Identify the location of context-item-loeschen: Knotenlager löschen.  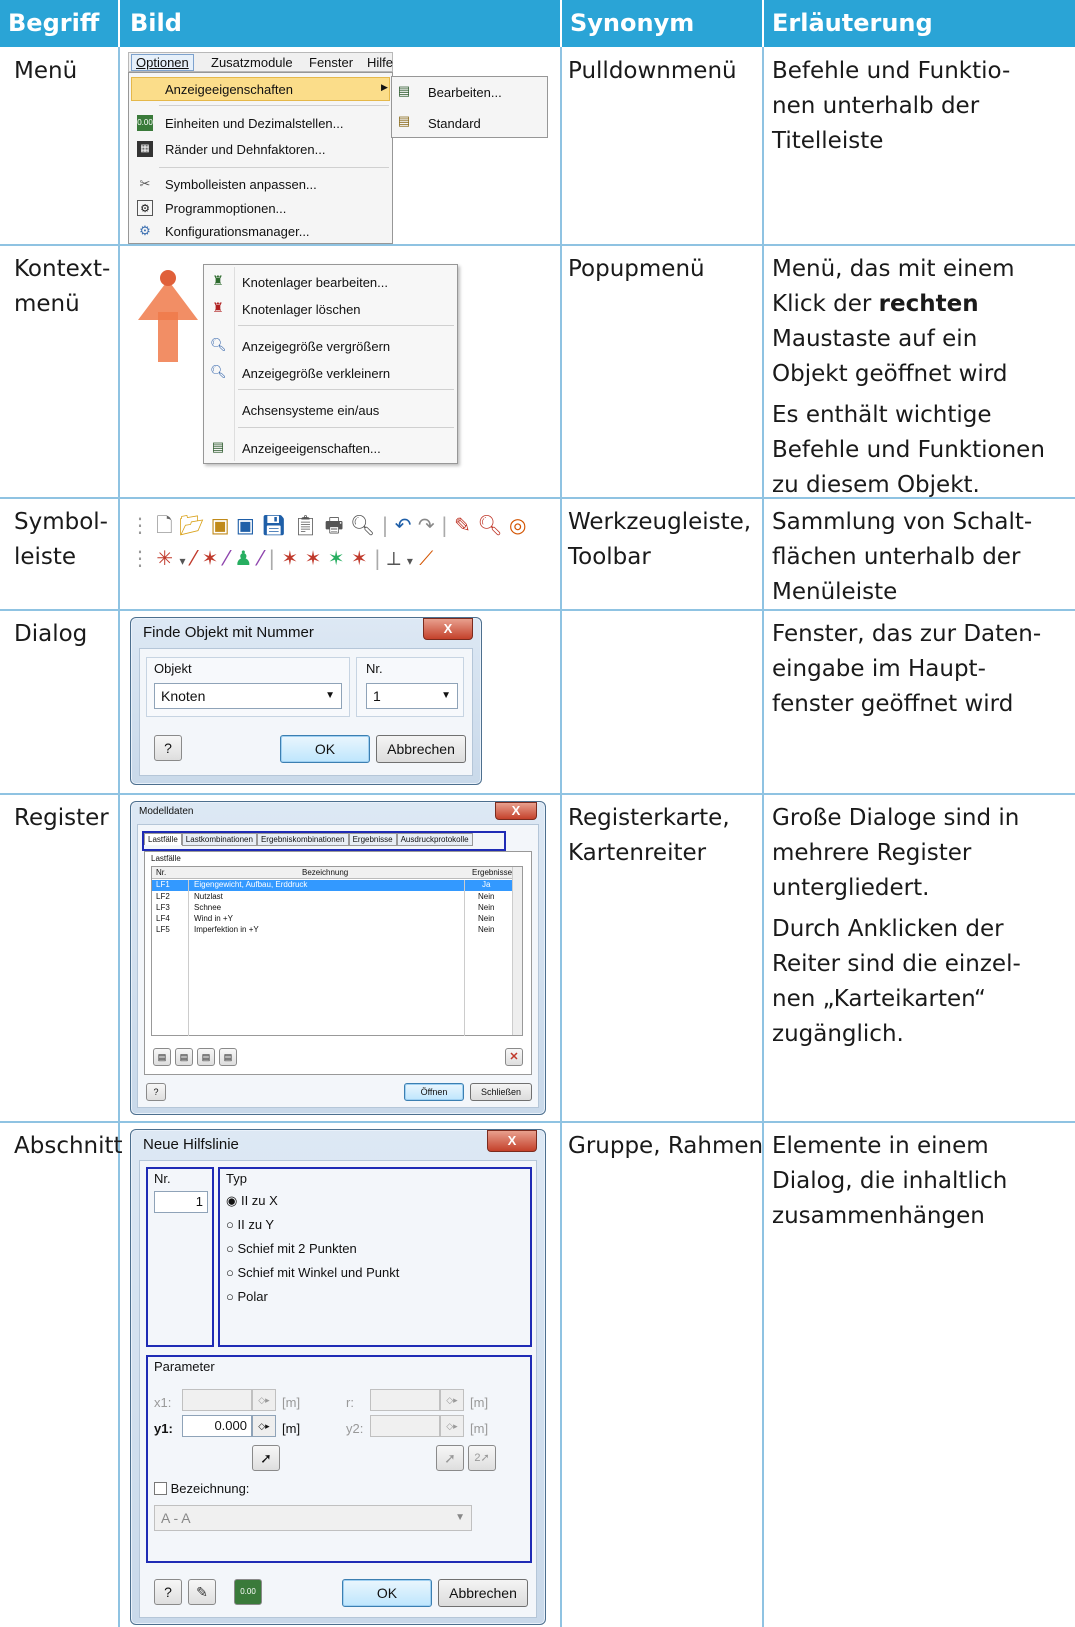
(301, 309).